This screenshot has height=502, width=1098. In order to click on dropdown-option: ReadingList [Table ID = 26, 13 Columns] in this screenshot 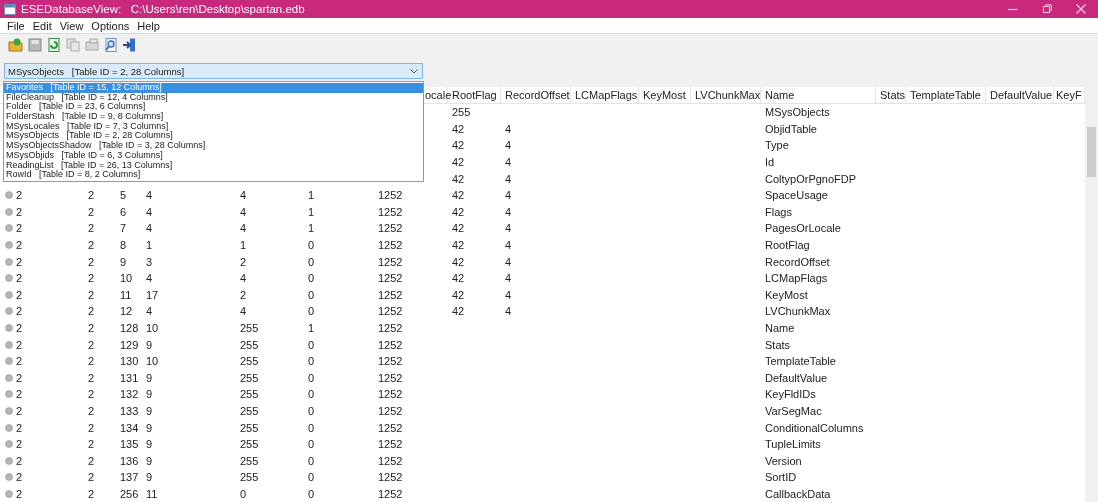, I will do `click(213, 165)`.